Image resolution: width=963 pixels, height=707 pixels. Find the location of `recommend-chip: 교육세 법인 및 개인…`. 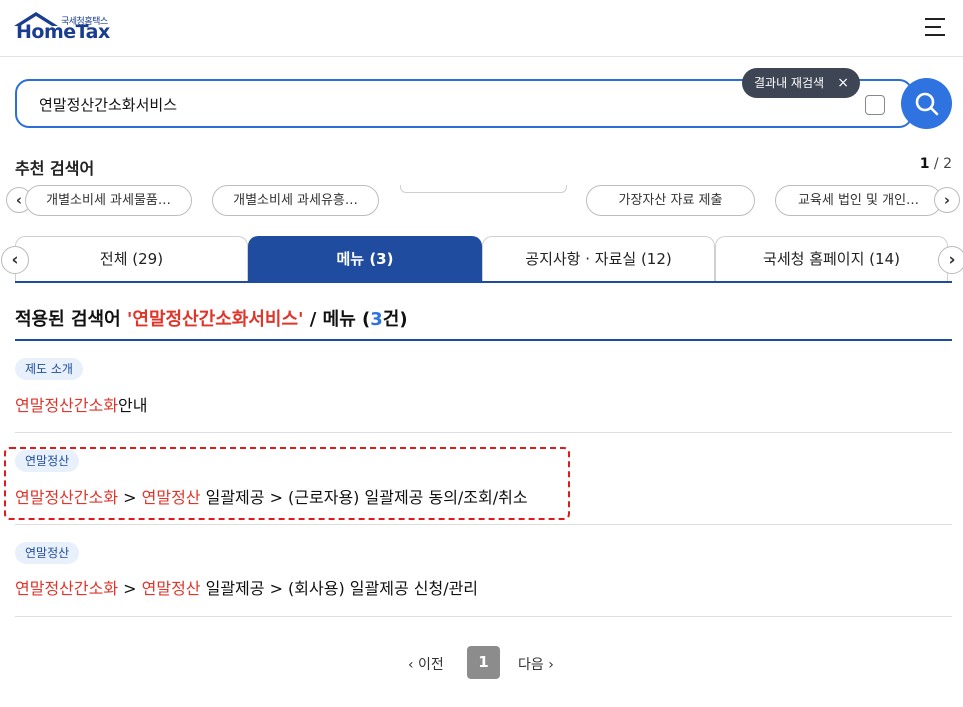

recommend-chip: 교육세 법인 및 개인… is located at coordinates (858, 200).